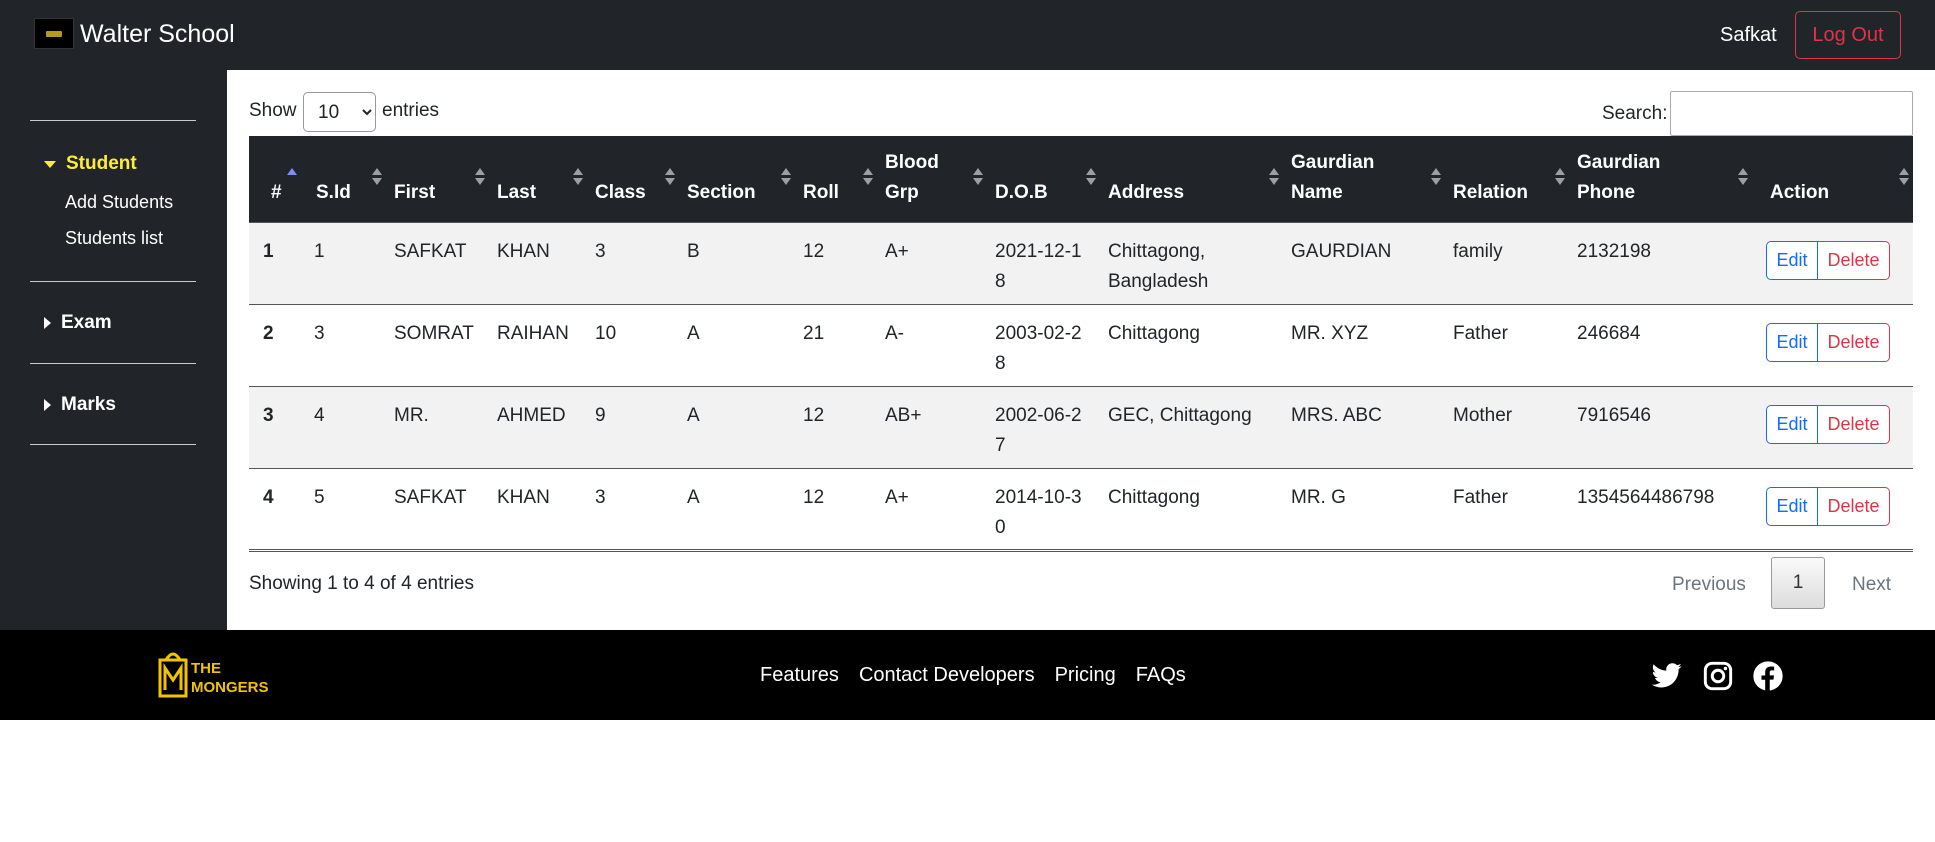 This screenshot has height=842, width=1935. What do you see at coordinates (836, 509) in the screenshot?
I see `cell-roll: 12` at bounding box center [836, 509].